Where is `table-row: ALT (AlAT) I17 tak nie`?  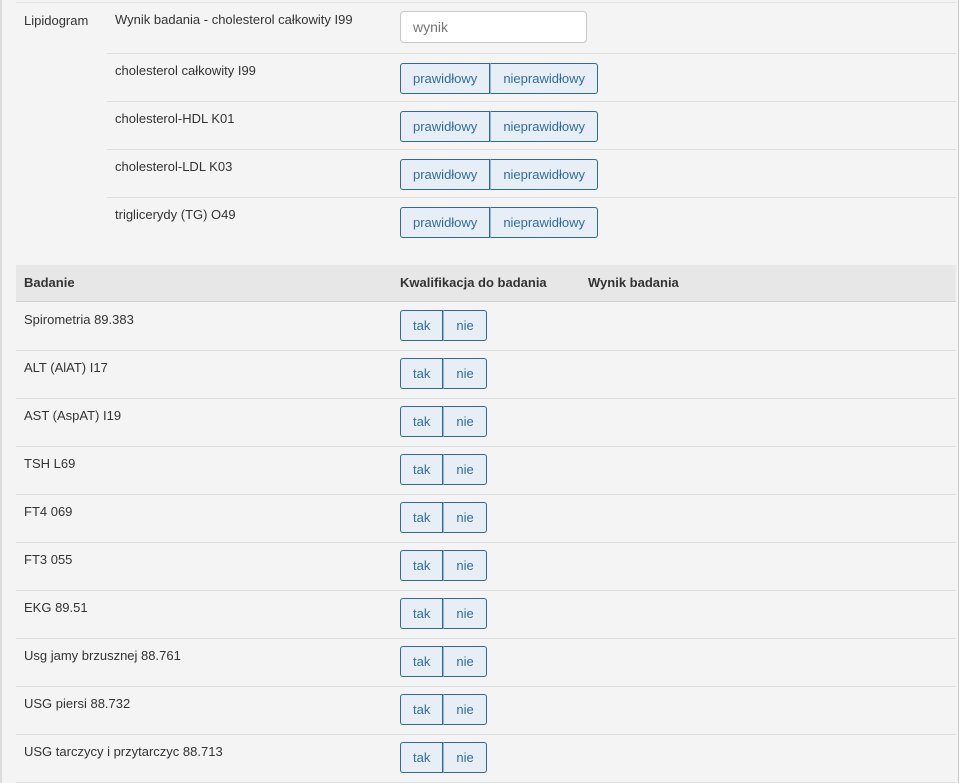 table-row: ALT (AlAT) I17 tak nie is located at coordinates (486, 374).